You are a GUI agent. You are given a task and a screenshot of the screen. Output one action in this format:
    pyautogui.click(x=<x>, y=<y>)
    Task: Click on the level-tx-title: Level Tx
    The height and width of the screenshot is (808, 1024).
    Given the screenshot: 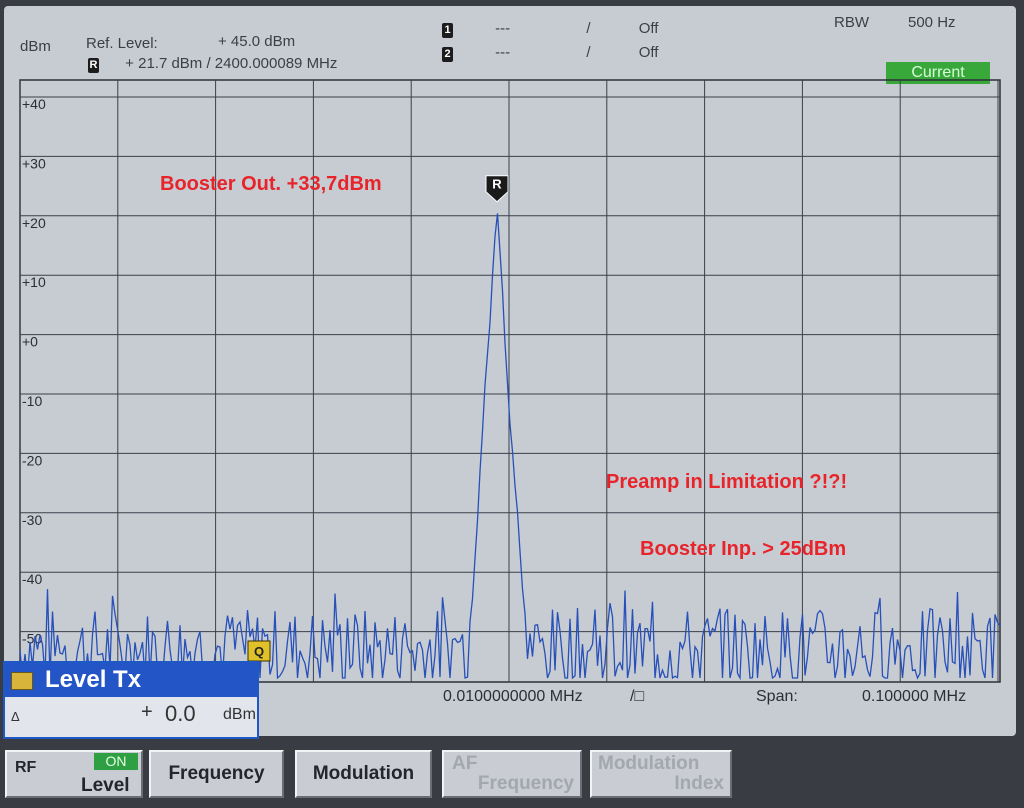 What is the action you would take?
    pyautogui.click(x=93, y=679)
    